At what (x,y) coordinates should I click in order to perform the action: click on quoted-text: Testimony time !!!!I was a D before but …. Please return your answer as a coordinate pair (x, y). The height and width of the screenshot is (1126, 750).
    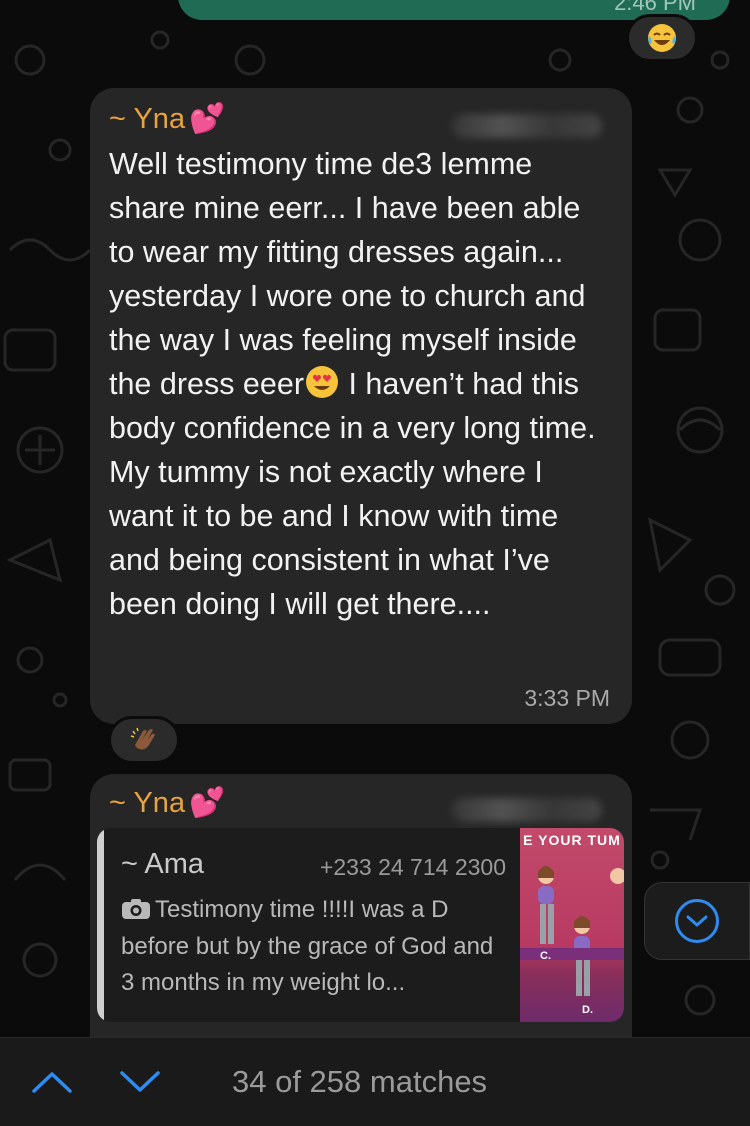
    Looking at the image, I should click on (311, 947).